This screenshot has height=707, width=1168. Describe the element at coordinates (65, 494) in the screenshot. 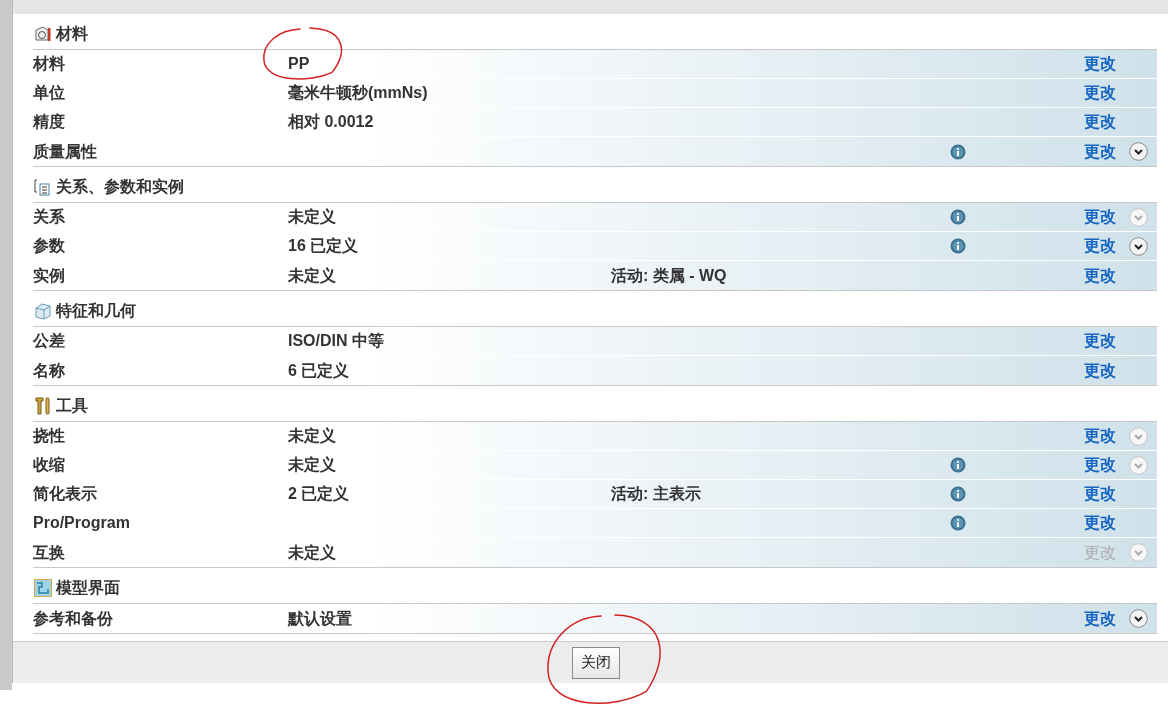

I see `property-label: 简化表示` at that location.